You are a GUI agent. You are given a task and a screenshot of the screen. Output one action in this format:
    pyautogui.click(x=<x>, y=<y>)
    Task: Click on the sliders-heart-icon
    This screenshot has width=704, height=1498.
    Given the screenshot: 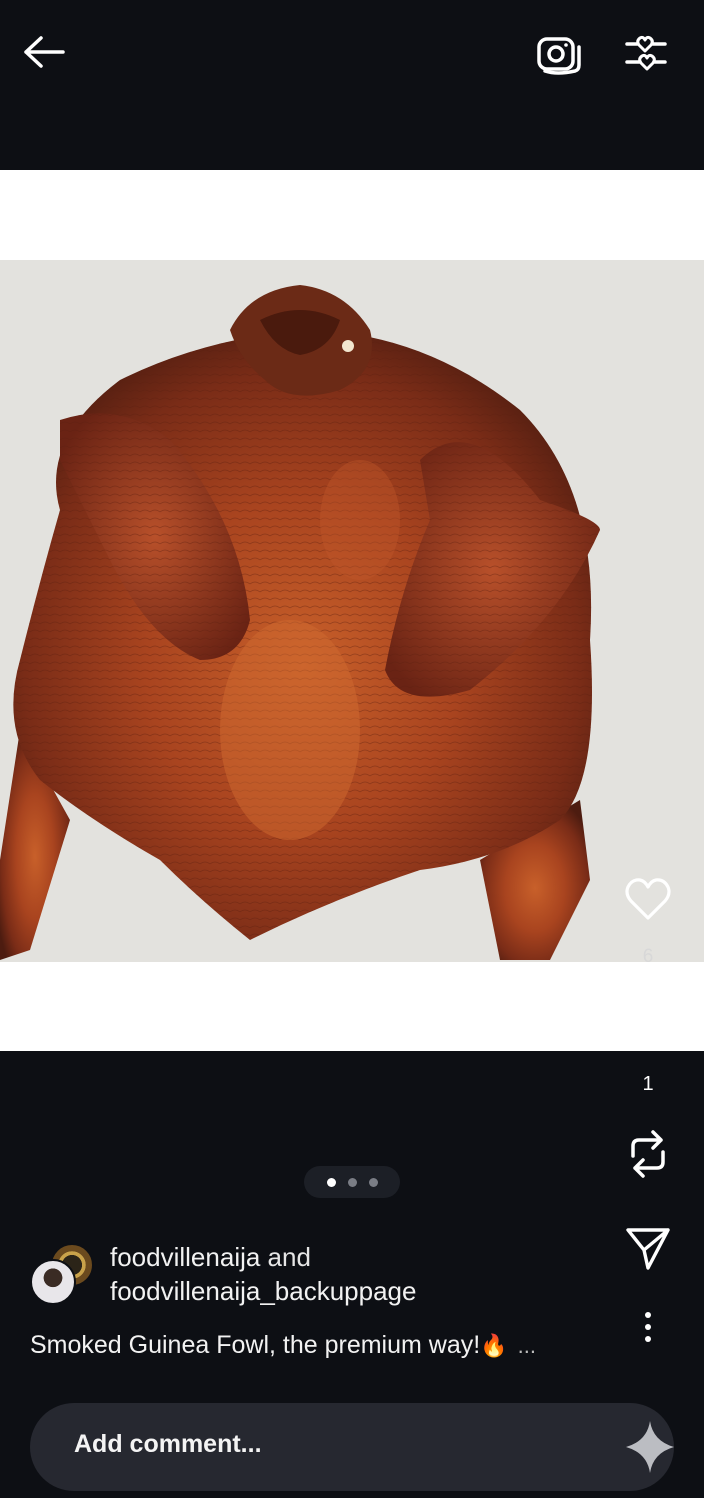 What is the action you would take?
    pyautogui.click(x=646, y=53)
    